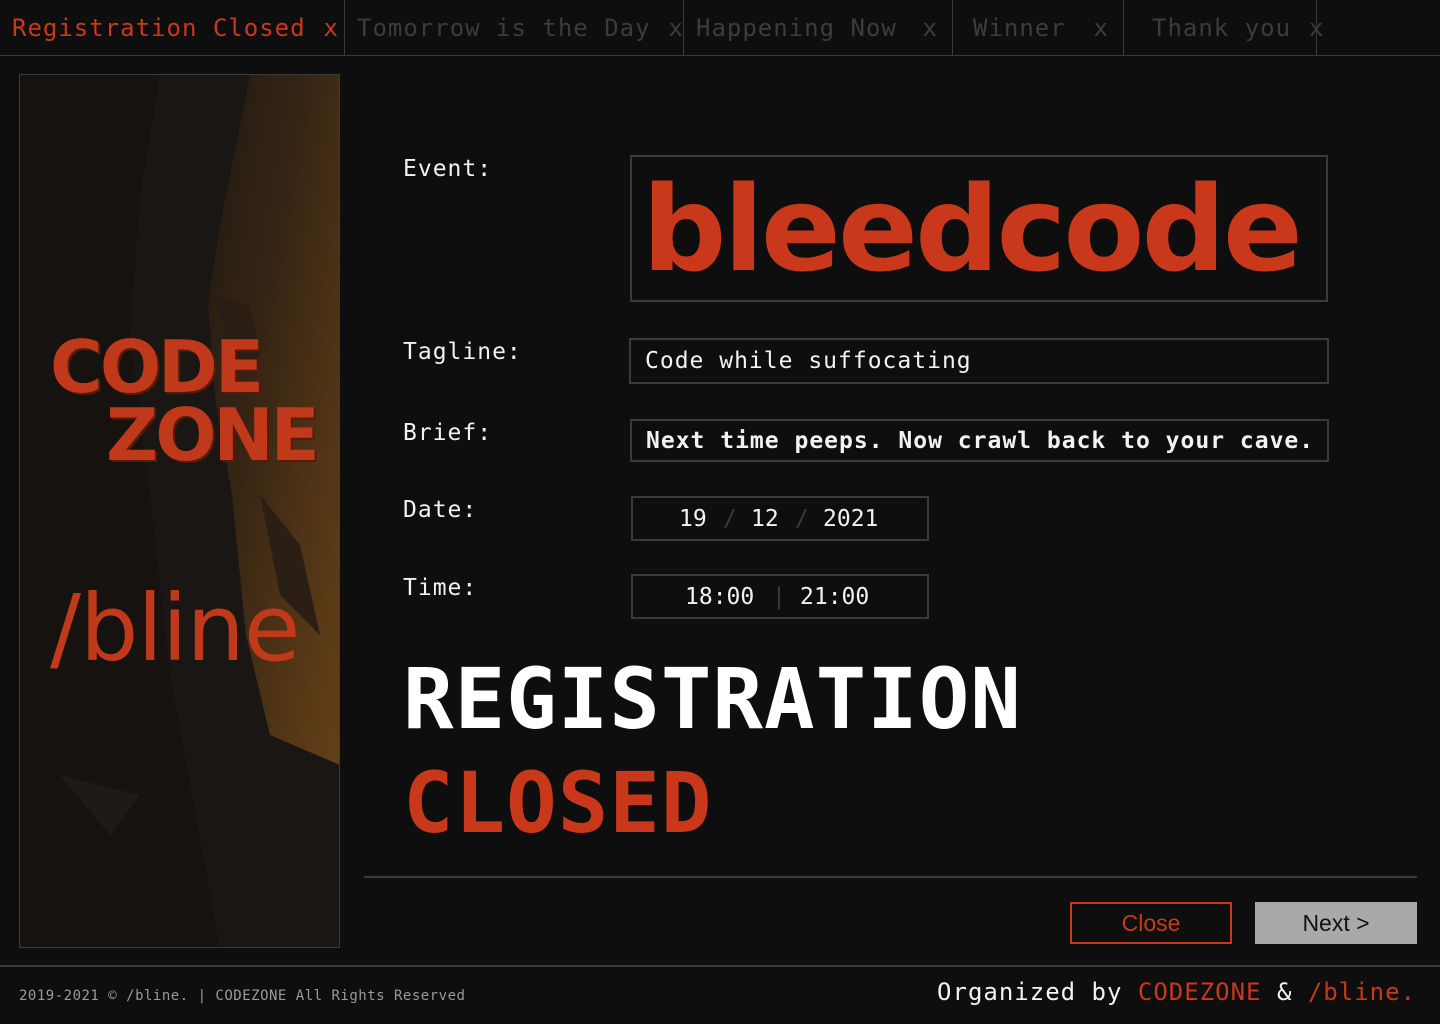 The width and height of the screenshot is (1440, 1024). Describe the element at coordinates (1199, 992) in the screenshot. I see `organizer-codezone: CODEZONE` at that location.